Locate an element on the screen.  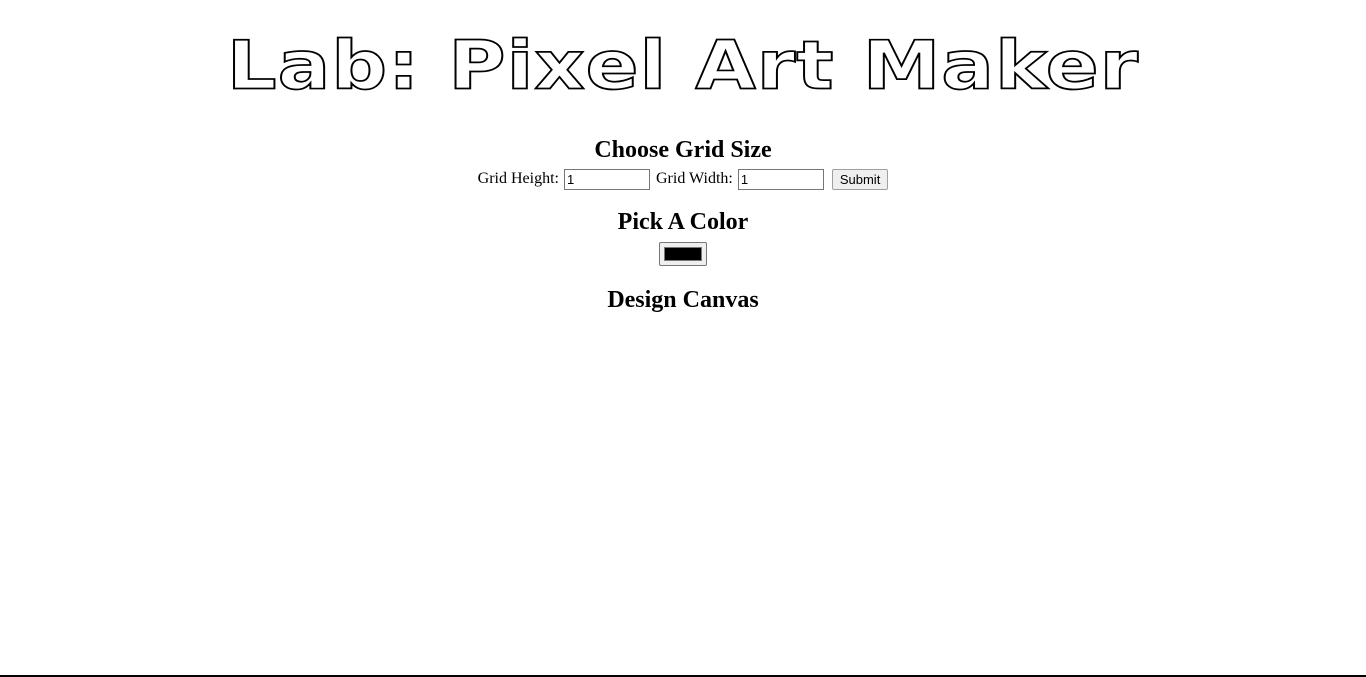
color-picker-wrap is located at coordinates (683, 255).